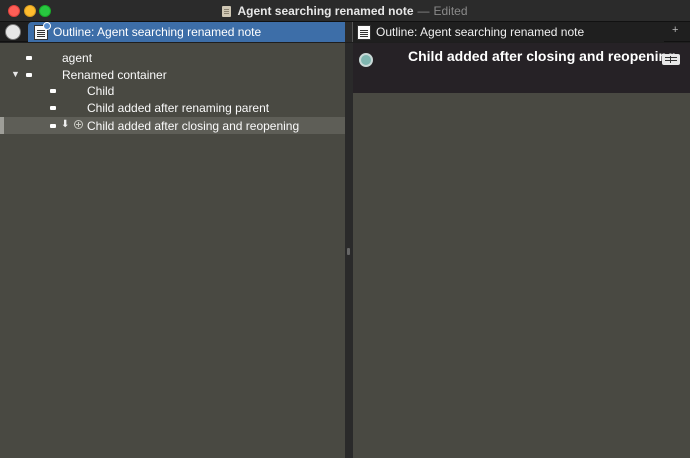  What do you see at coordinates (366, 60) in the screenshot?
I see `note-prototype-icon` at bounding box center [366, 60].